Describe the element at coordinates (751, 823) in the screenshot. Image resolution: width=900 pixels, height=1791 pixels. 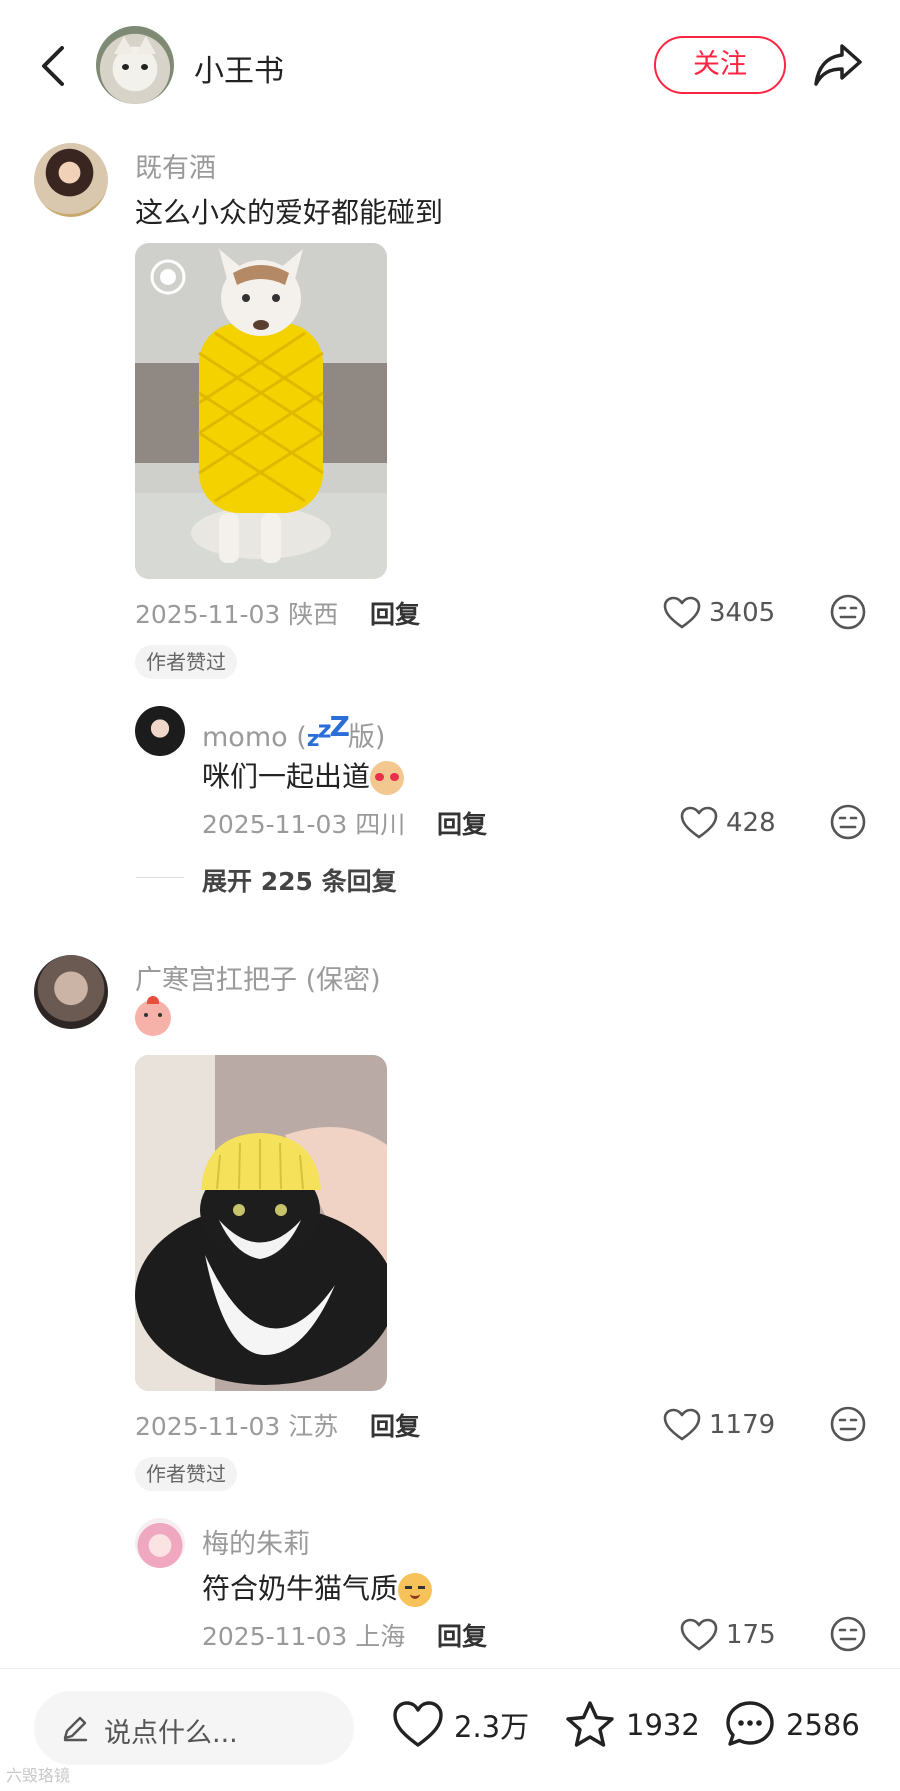
I see `like-count: 428` at that location.